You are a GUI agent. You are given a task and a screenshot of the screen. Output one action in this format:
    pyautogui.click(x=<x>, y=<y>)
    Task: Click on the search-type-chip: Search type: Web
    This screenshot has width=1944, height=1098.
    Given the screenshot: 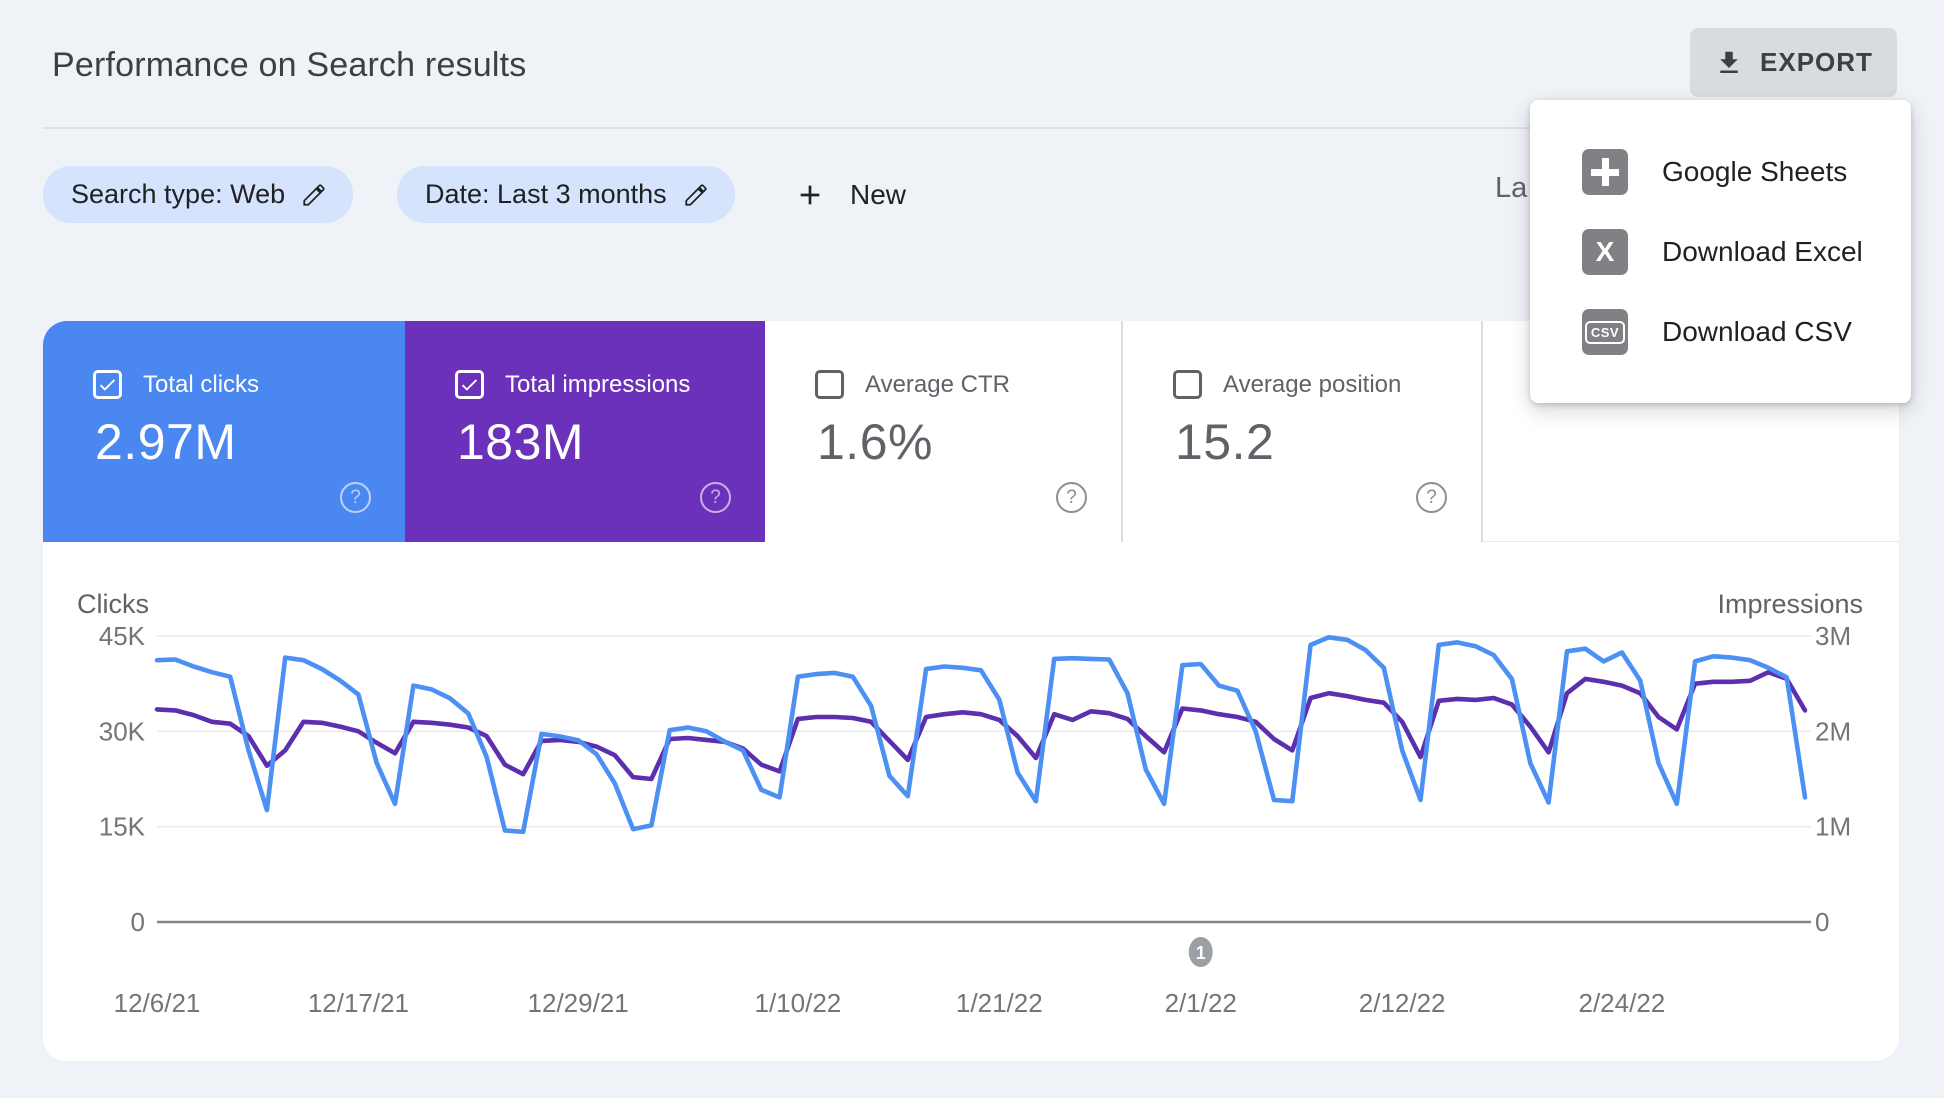 What is the action you would take?
    pyautogui.click(x=198, y=194)
    